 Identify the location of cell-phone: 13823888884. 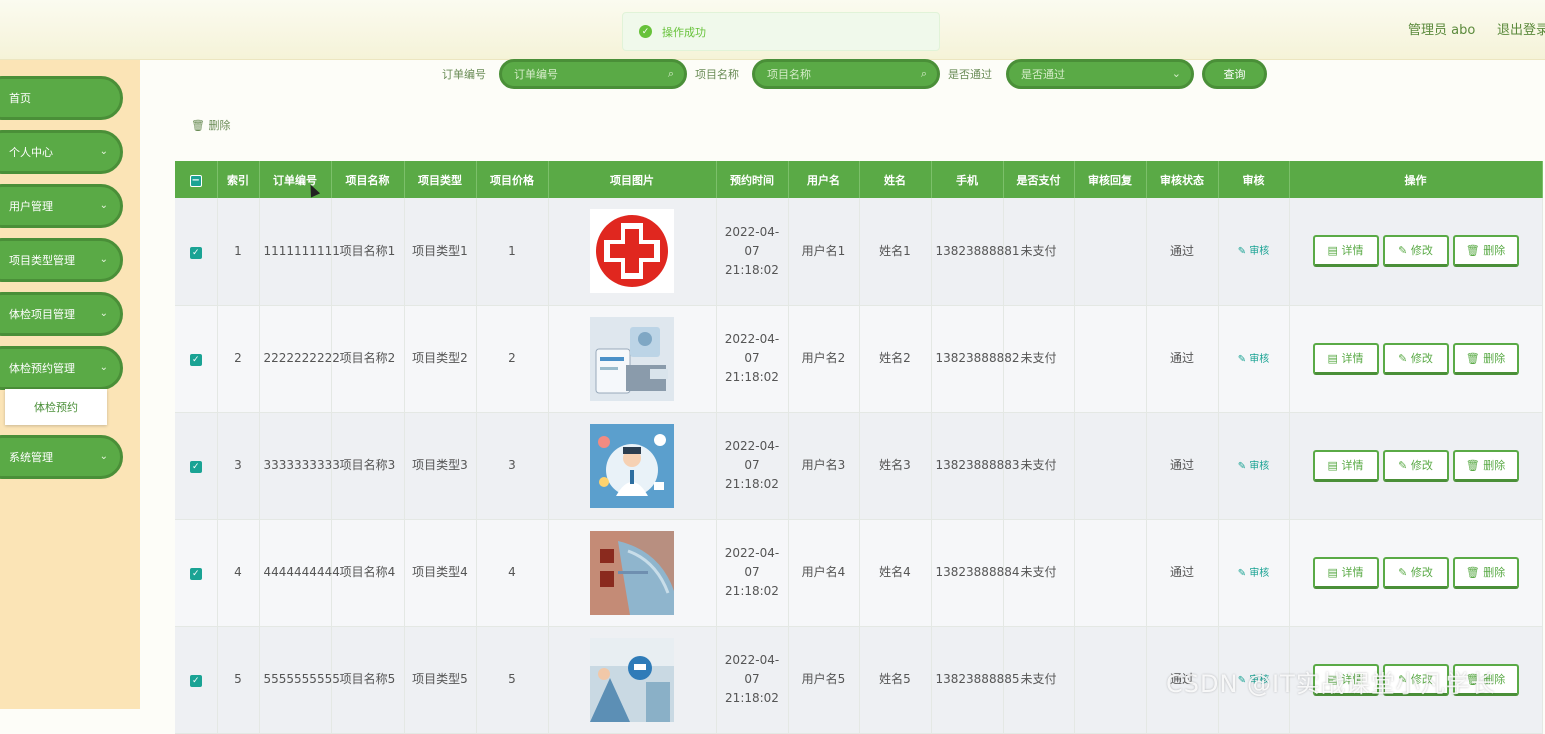
(975, 573).